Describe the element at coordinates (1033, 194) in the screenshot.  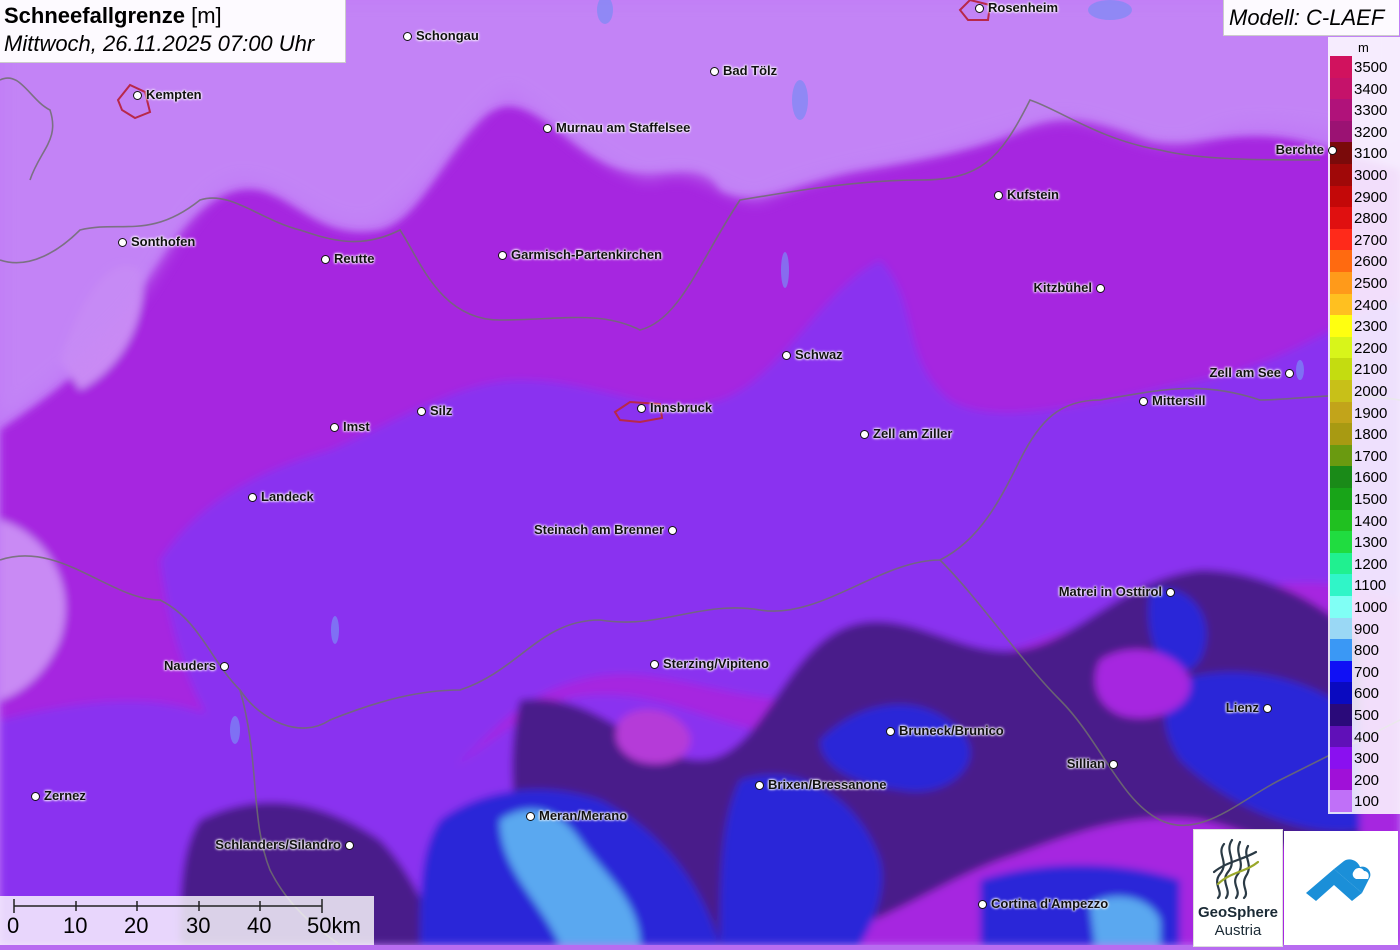
I see `city-label: Kufstein` at that location.